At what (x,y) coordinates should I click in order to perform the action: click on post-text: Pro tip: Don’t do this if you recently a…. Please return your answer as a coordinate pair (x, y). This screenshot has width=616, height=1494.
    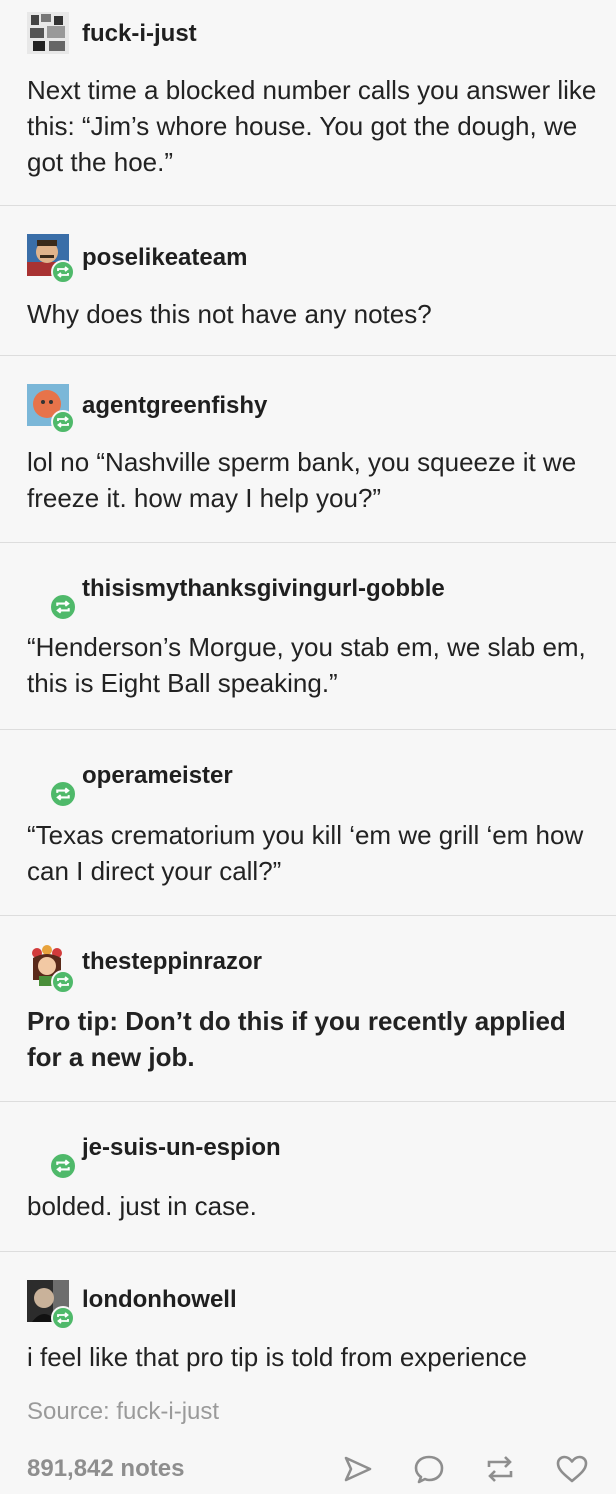
    Looking at the image, I should click on (296, 1039).